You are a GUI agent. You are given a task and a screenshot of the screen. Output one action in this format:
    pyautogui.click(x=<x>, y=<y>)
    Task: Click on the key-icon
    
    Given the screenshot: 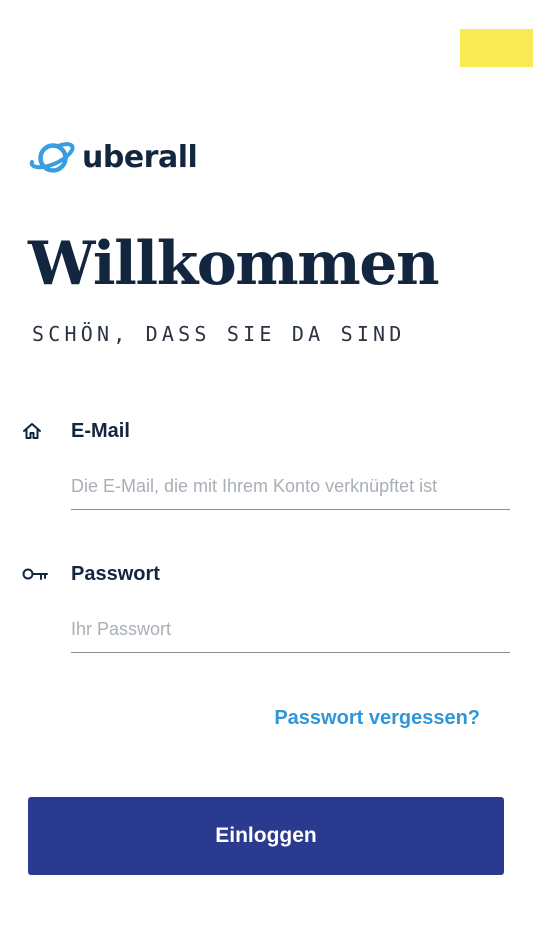 What is the action you would take?
    pyautogui.click(x=35, y=574)
    